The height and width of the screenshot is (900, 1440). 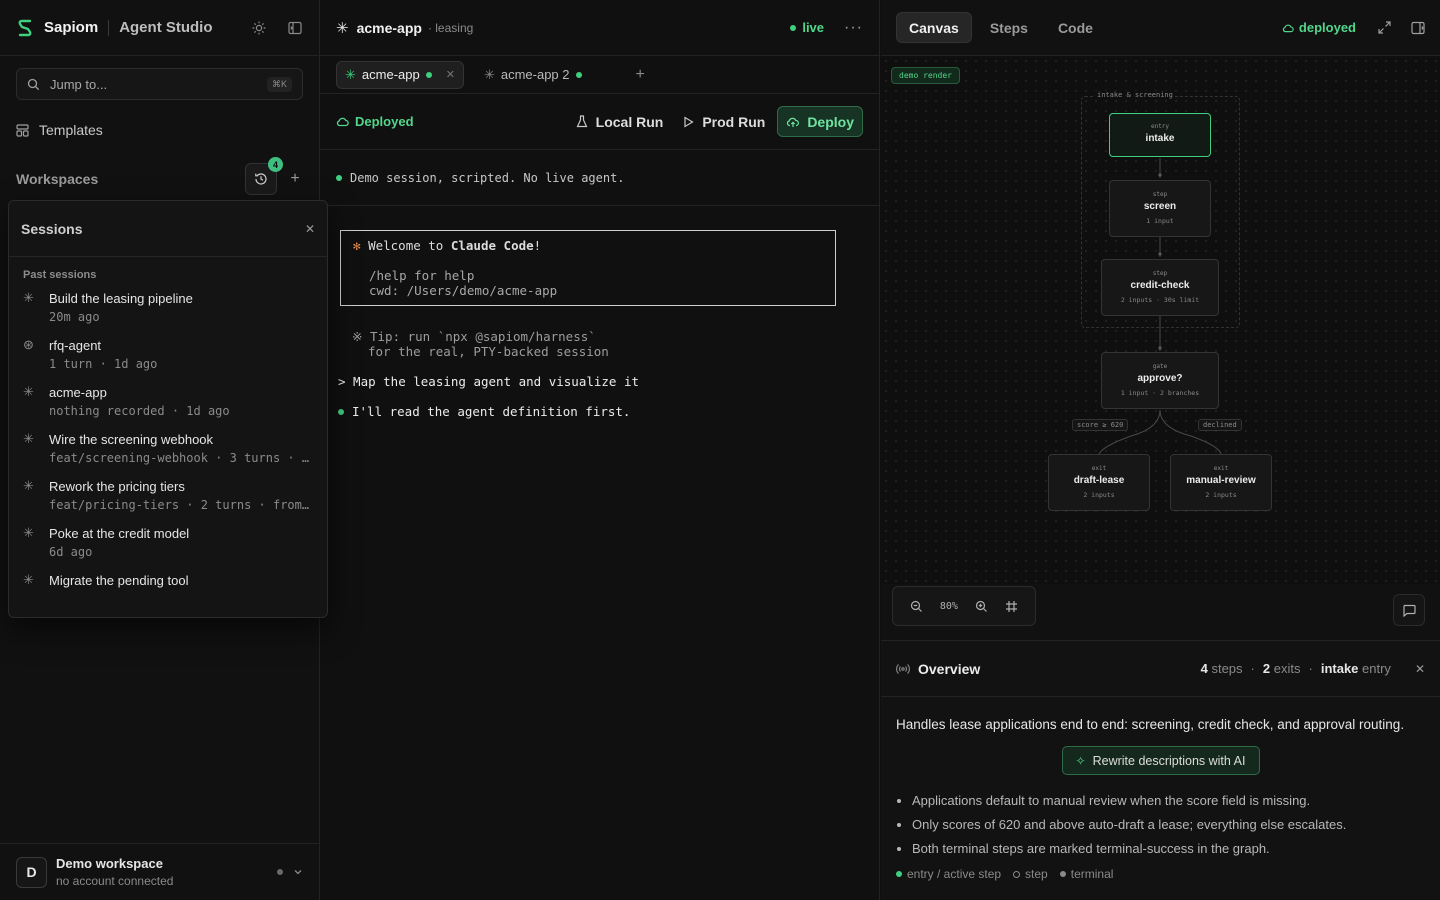 What do you see at coordinates (159, 84) in the screenshot?
I see `jump-to-search: Jump to... ⌘K` at bounding box center [159, 84].